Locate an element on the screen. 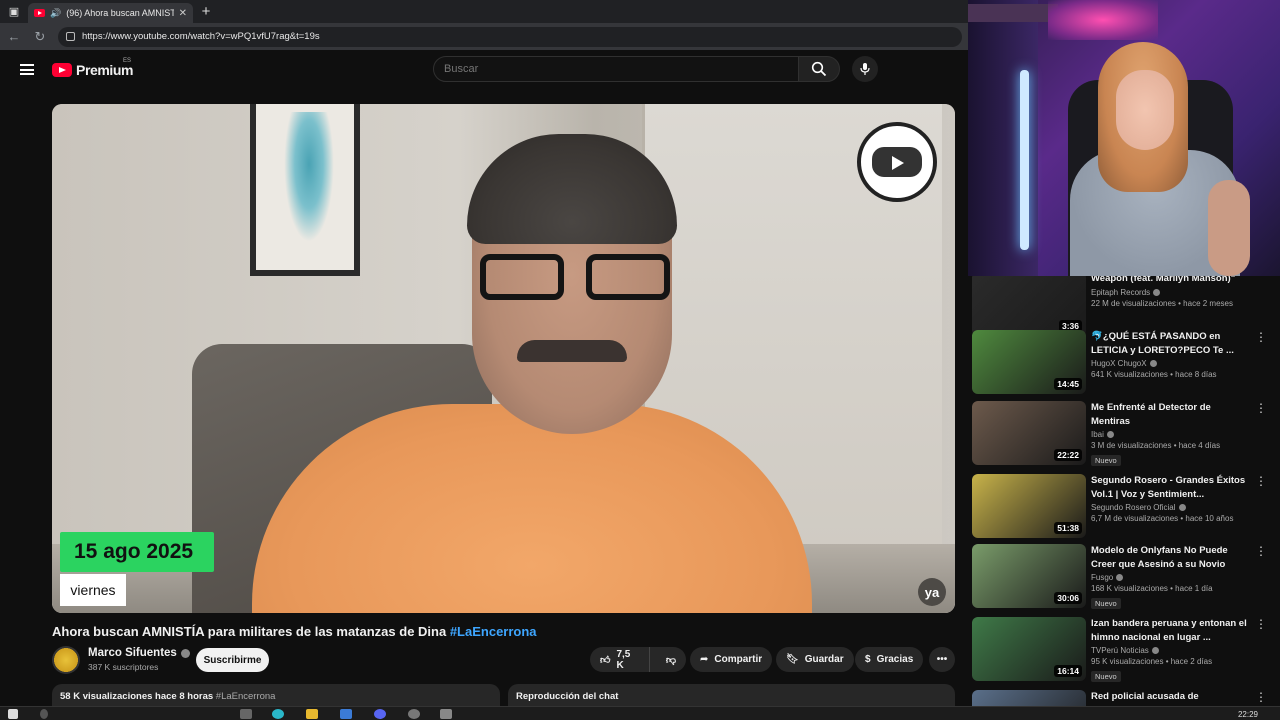 The height and width of the screenshot is (720, 1280). task-view-icon is located at coordinates (246, 714).